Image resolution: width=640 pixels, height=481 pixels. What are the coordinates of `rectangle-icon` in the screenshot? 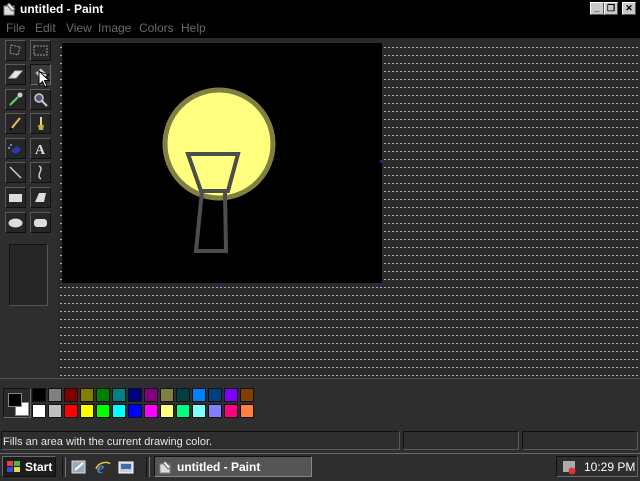 It's located at (15, 198).